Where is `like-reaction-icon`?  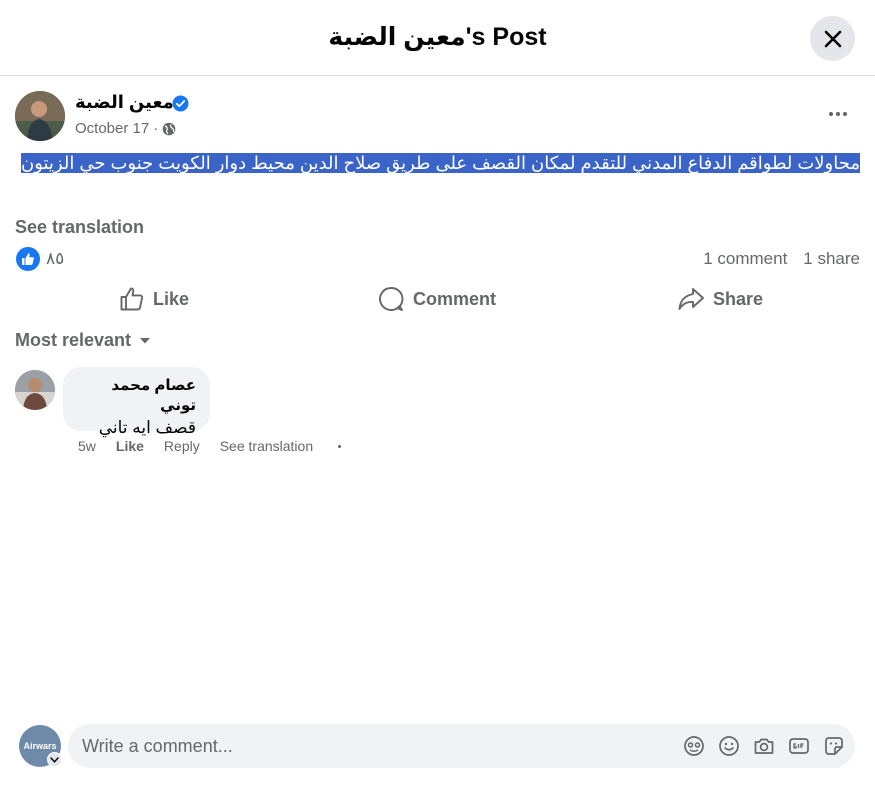
like-reaction-icon is located at coordinates (28, 259).